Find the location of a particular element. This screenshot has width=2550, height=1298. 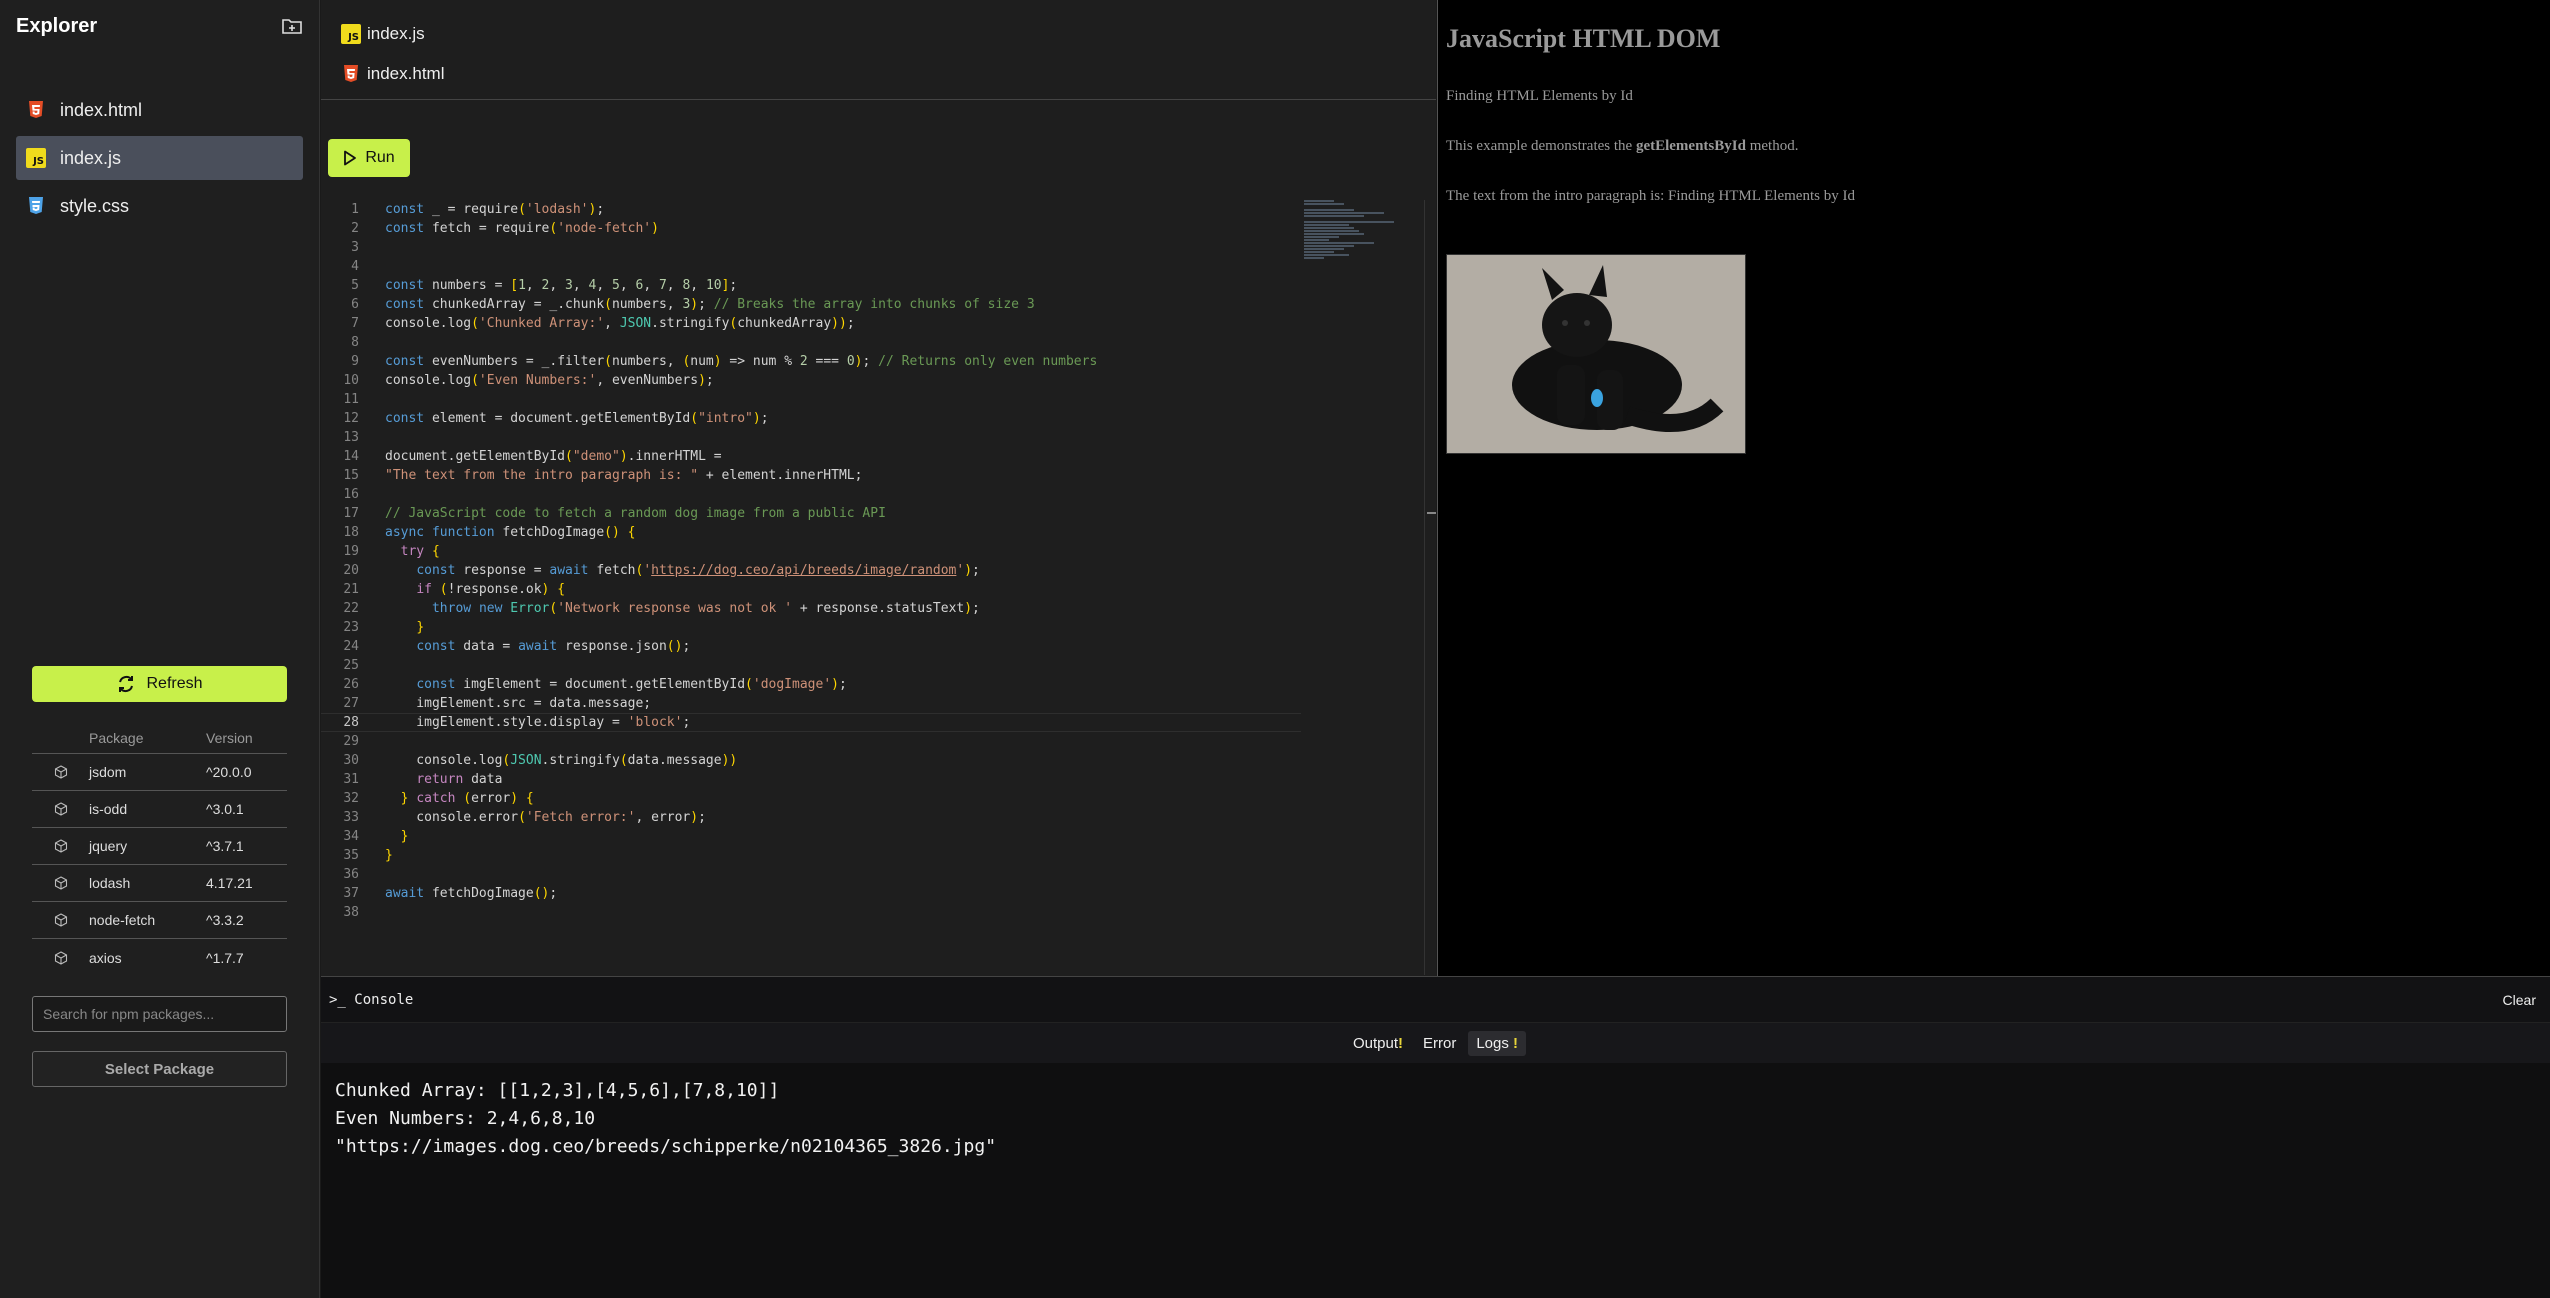

code-minimap is located at coordinates (1359, 240).